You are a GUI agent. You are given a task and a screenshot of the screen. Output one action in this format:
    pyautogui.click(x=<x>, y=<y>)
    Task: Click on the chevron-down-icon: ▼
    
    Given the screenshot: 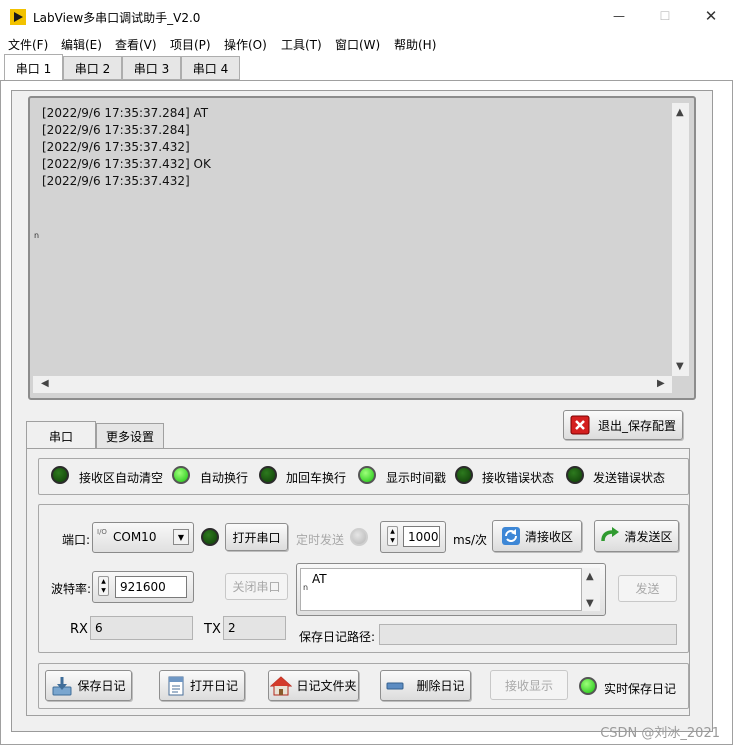 What is the action you would take?
    pyautogui.click(x=181, y=537)
    